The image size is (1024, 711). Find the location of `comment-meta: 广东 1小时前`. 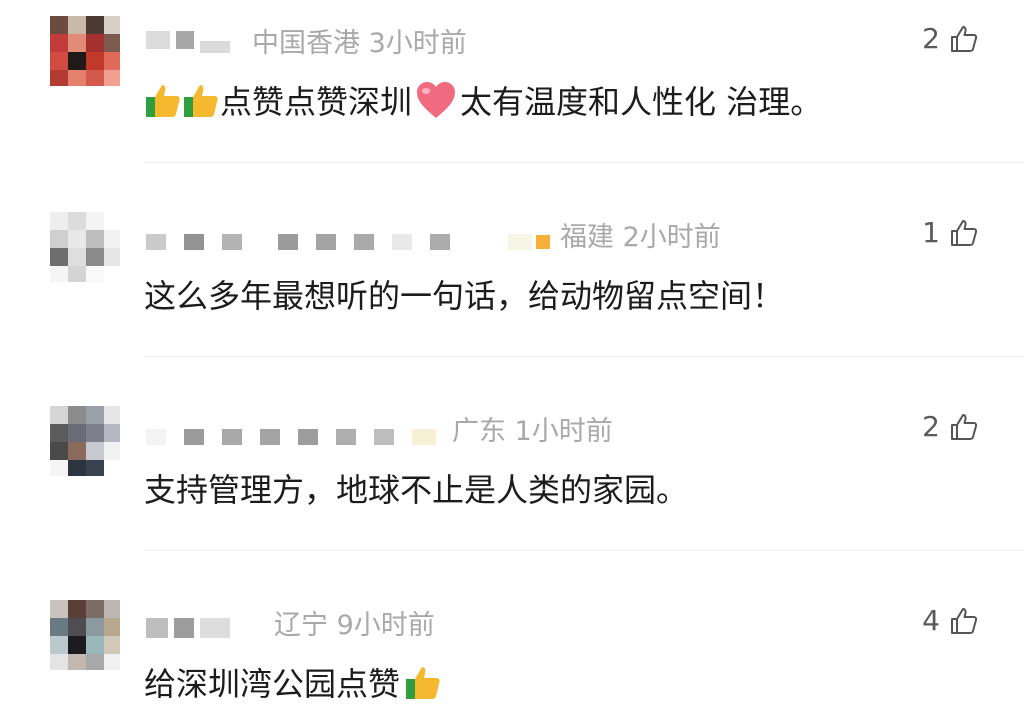

comment-meta: 广东 1小时前 is located at coordinates (379, 428).